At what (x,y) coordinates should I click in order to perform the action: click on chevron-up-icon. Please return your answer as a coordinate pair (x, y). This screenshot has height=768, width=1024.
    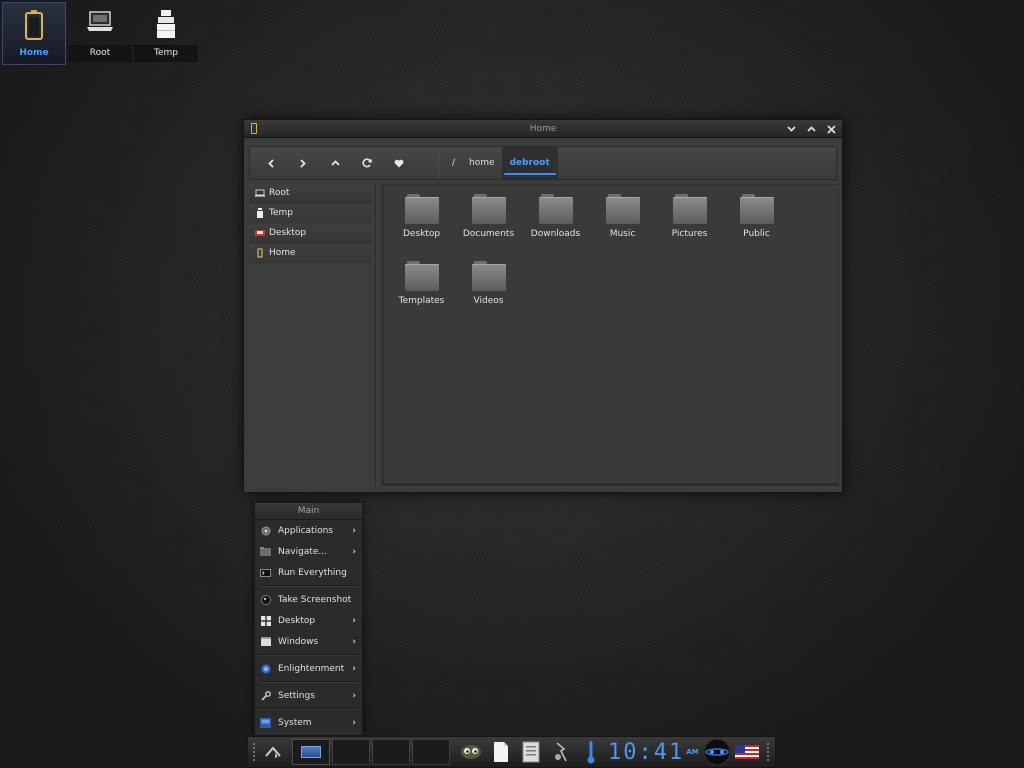
    Looking at the image, I should click on (811, 129).